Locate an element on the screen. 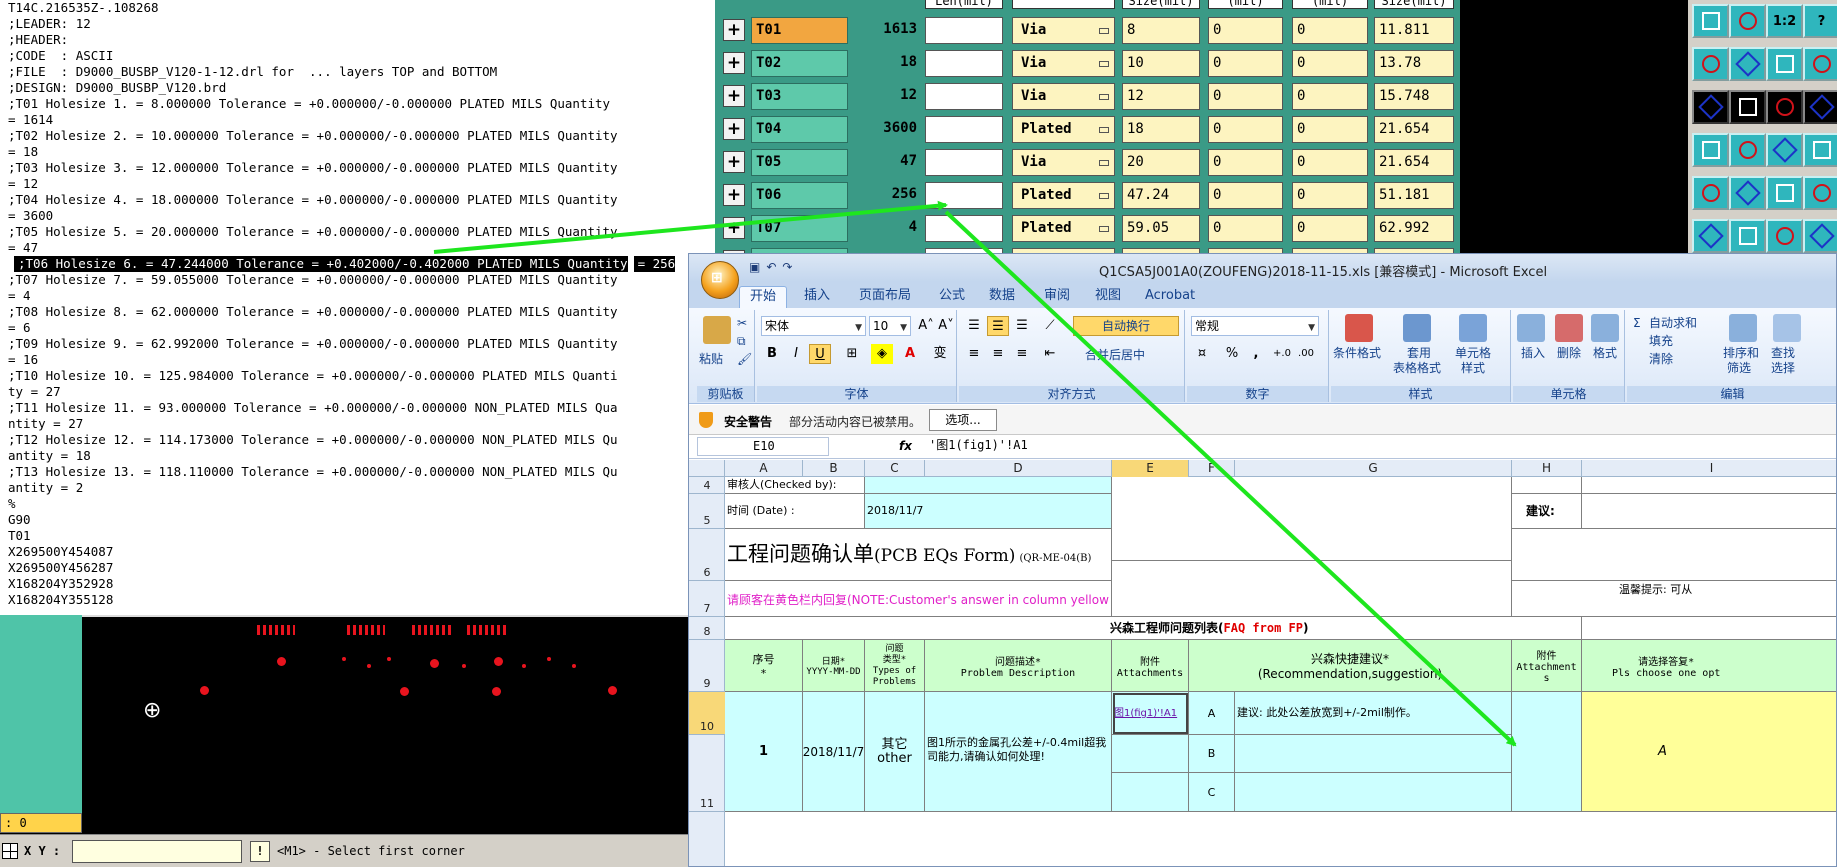 The width and height of the screenshot is (1837, 867). pad-icon is located at coordinates (1710, 107).